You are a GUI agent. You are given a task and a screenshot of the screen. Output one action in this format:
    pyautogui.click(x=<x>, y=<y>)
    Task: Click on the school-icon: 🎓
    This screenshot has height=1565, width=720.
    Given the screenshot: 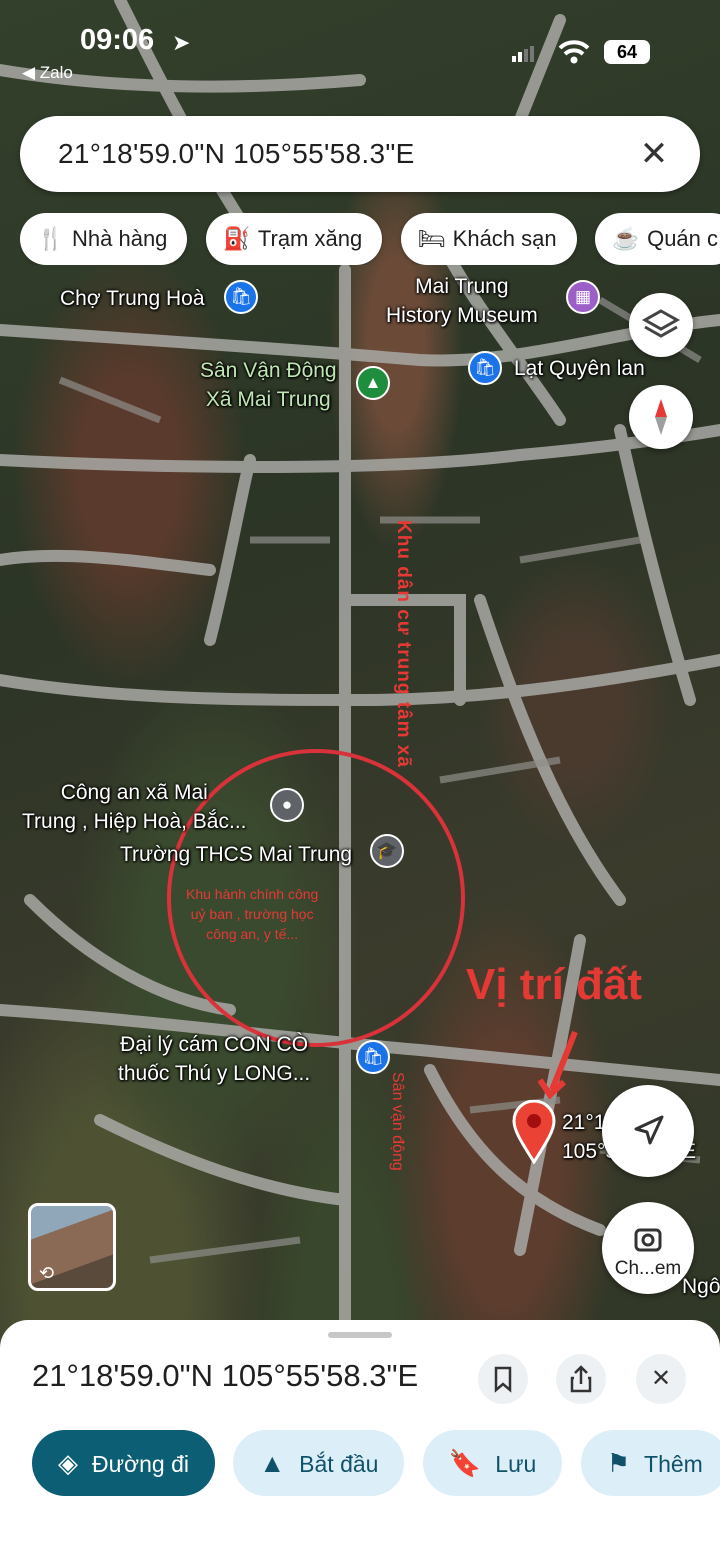 What is the action you would take?
    pyautogui.click(x=387, y=851)
    